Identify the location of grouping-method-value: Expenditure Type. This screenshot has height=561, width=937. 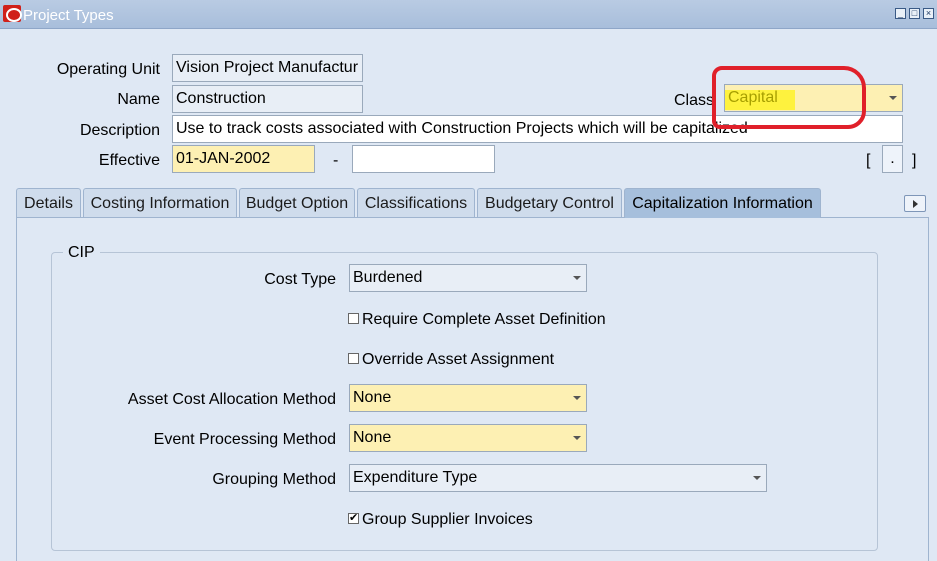
(415, 477).